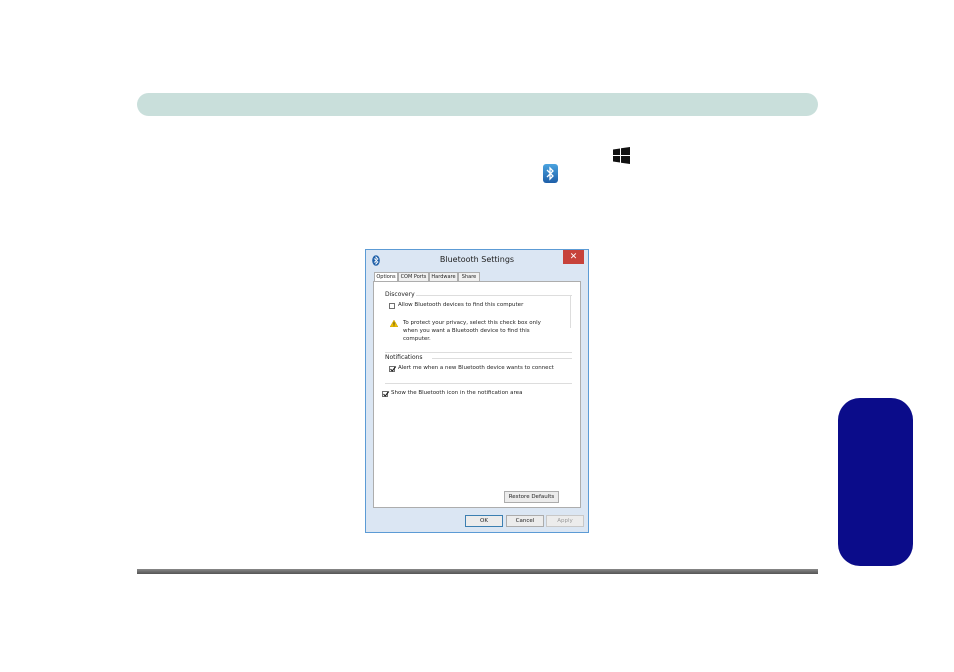 The height and width of the screenshot is (672, 954). What do you see at coordinates (502, 358) in the screenshot?
I see `notifications-separator` at bounding box center [502, 358].